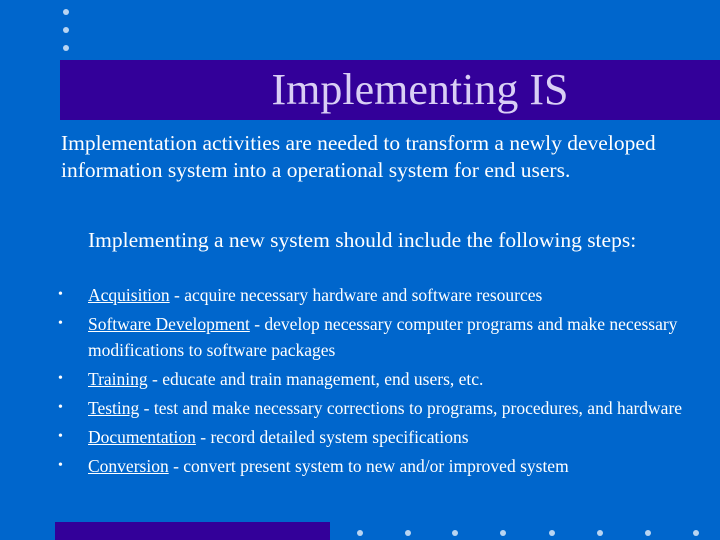 The image size is (720, 540). What do you see at coordinates (169, 324) in the screenshot?
I see `step-term: Software Development` at bounding box center [169, 324].